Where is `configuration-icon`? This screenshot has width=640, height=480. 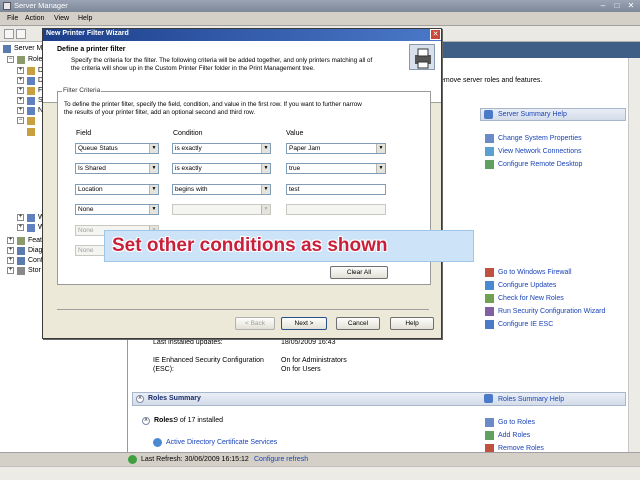
configuration-icon is located at coordinates (21, 261).